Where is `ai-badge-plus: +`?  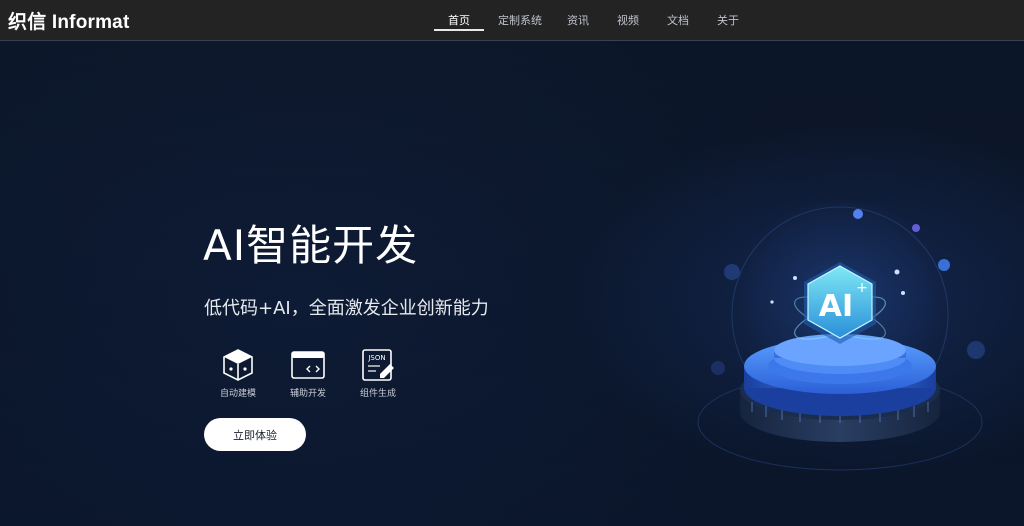
ai-badge-plus: + is located at coordinates (862, 288).